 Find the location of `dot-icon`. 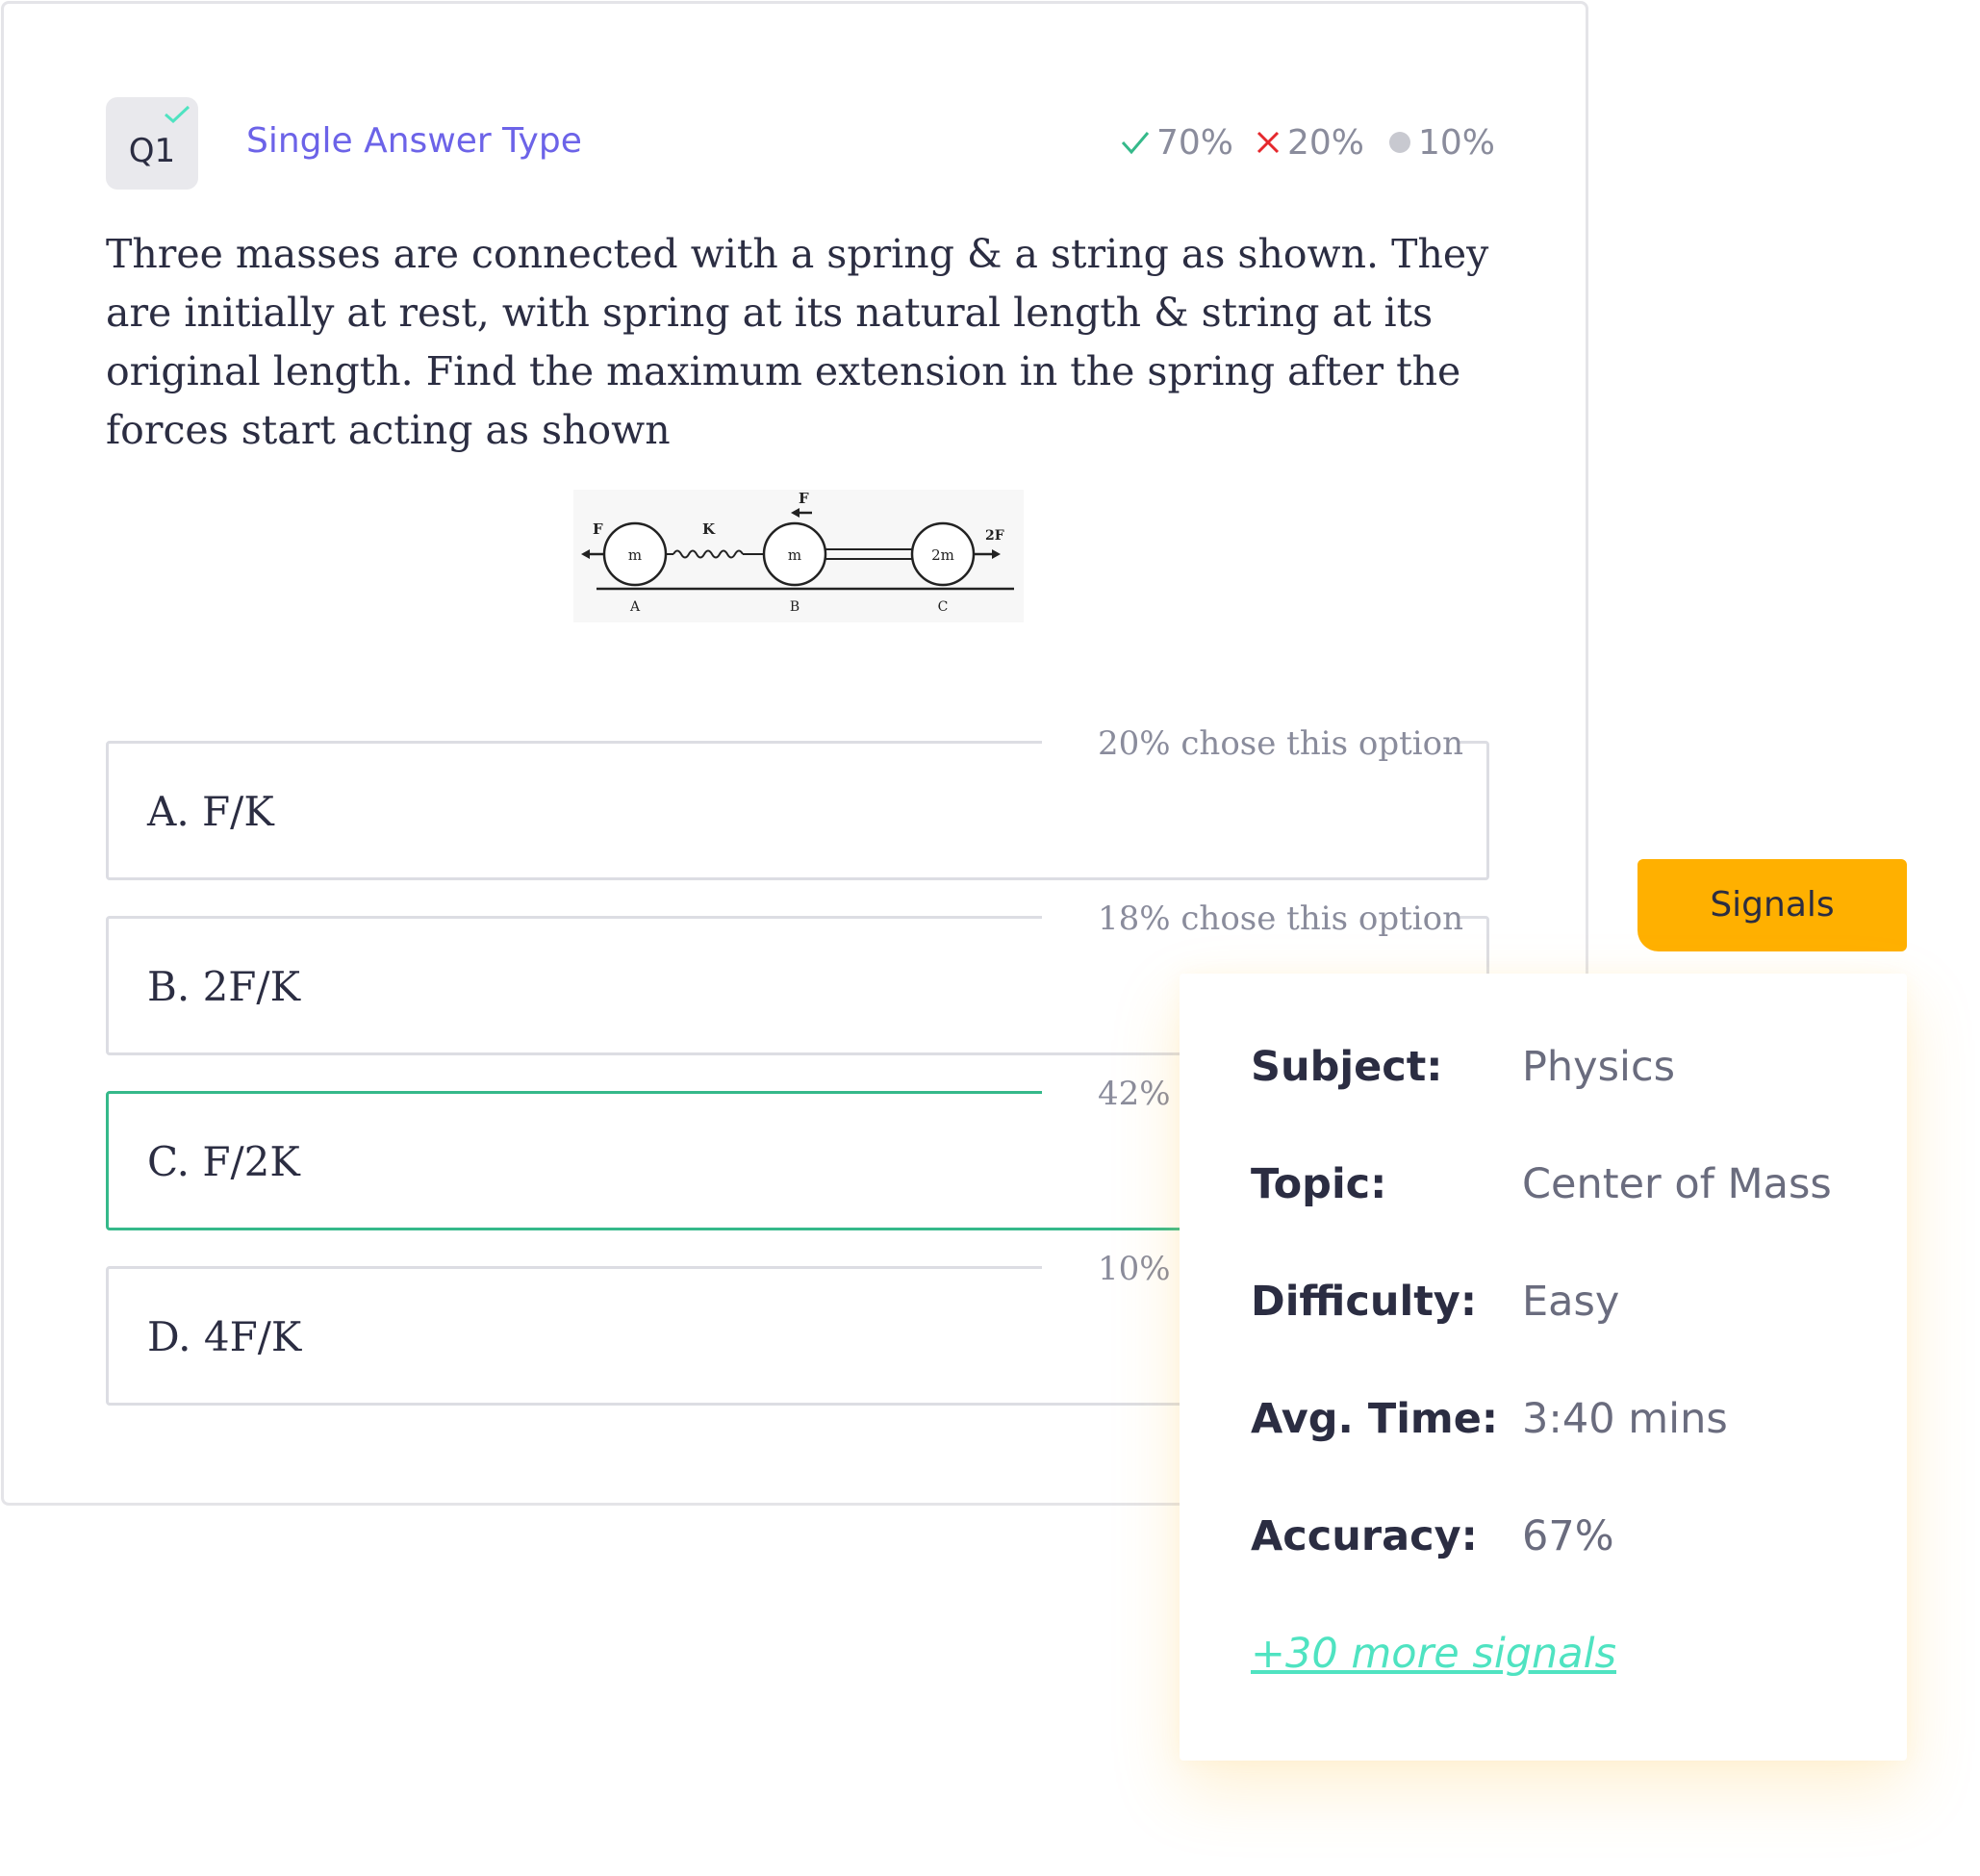

dot-icon is located at coordinates (1399, 142).